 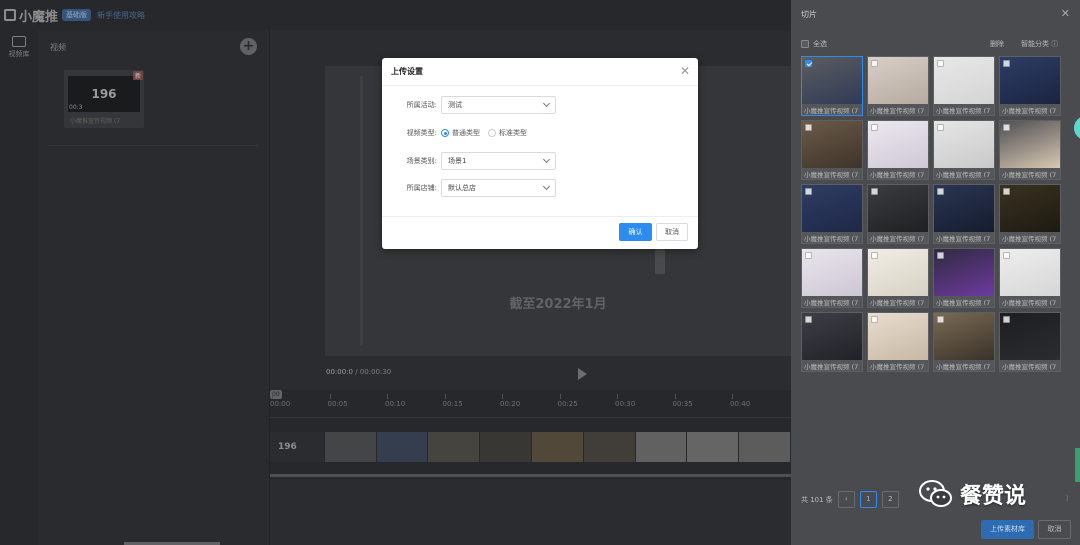 I want to click on drawer-toolbar: 全选 删除 智能分类 ⓘ, so click(x=936, y=45).